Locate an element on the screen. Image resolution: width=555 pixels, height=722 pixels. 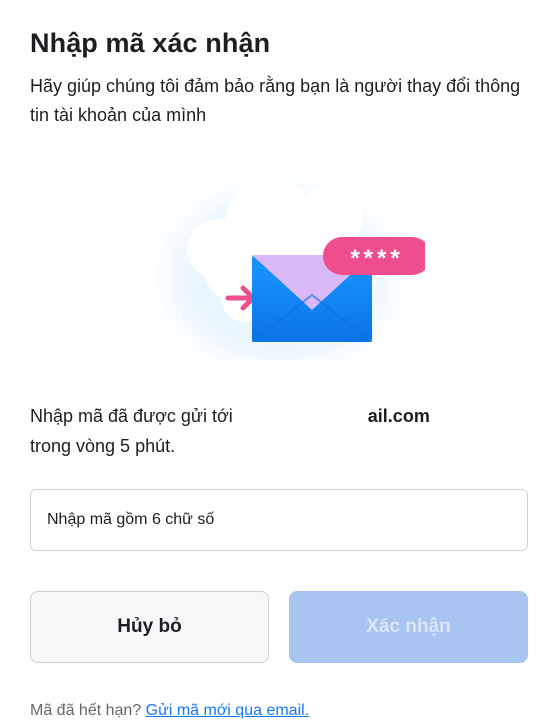
resend-code-link: Gửi mã mới qua email. is located at coordinates (227, 710).